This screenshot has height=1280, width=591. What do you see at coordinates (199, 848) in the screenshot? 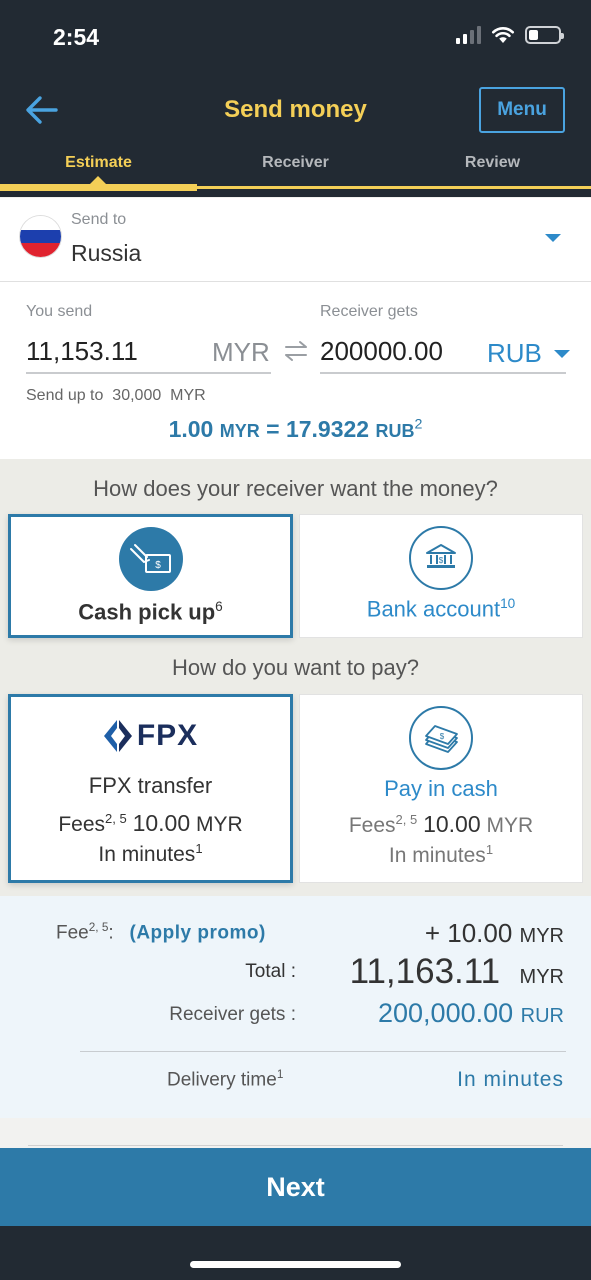
I see `fpx-time-footnote: 1` at bounding box center [199, 848].